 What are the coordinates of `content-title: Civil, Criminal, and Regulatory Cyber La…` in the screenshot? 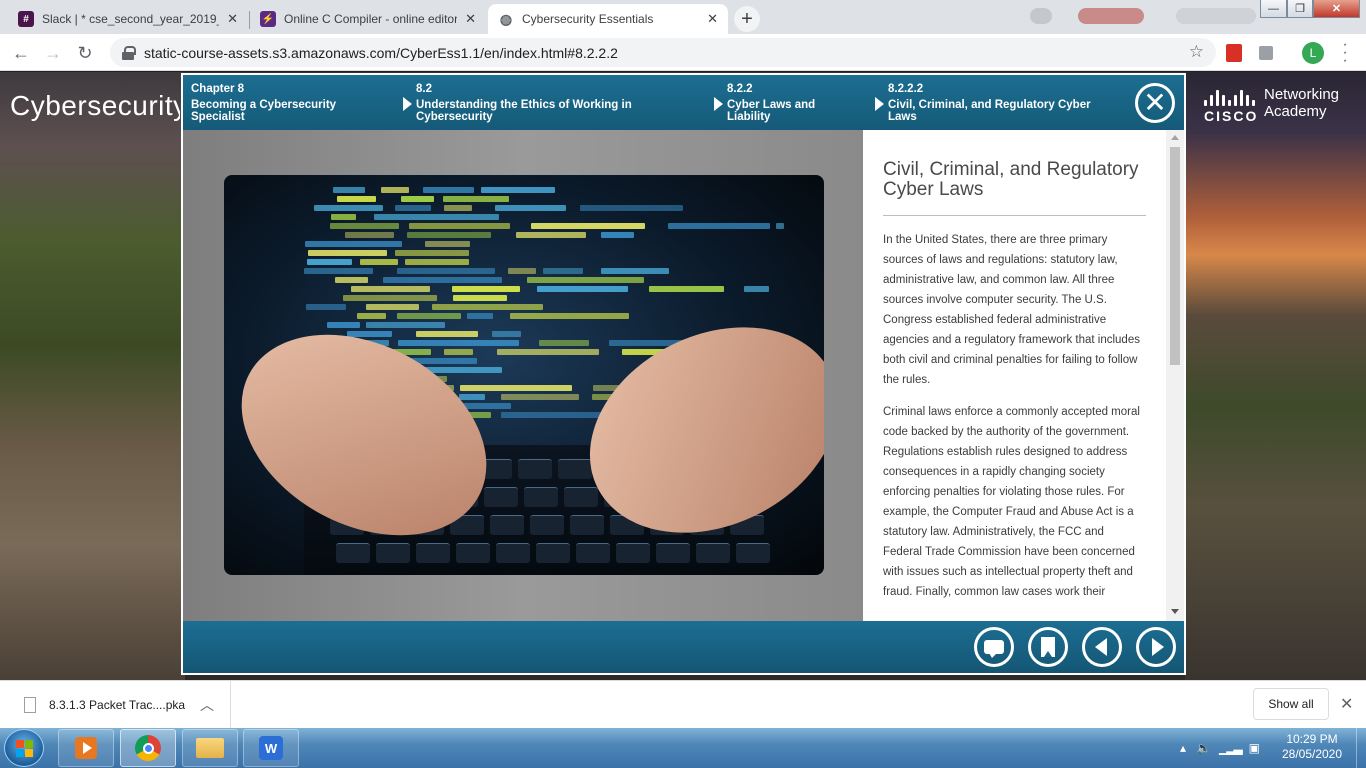 It's located at (1011, 179).